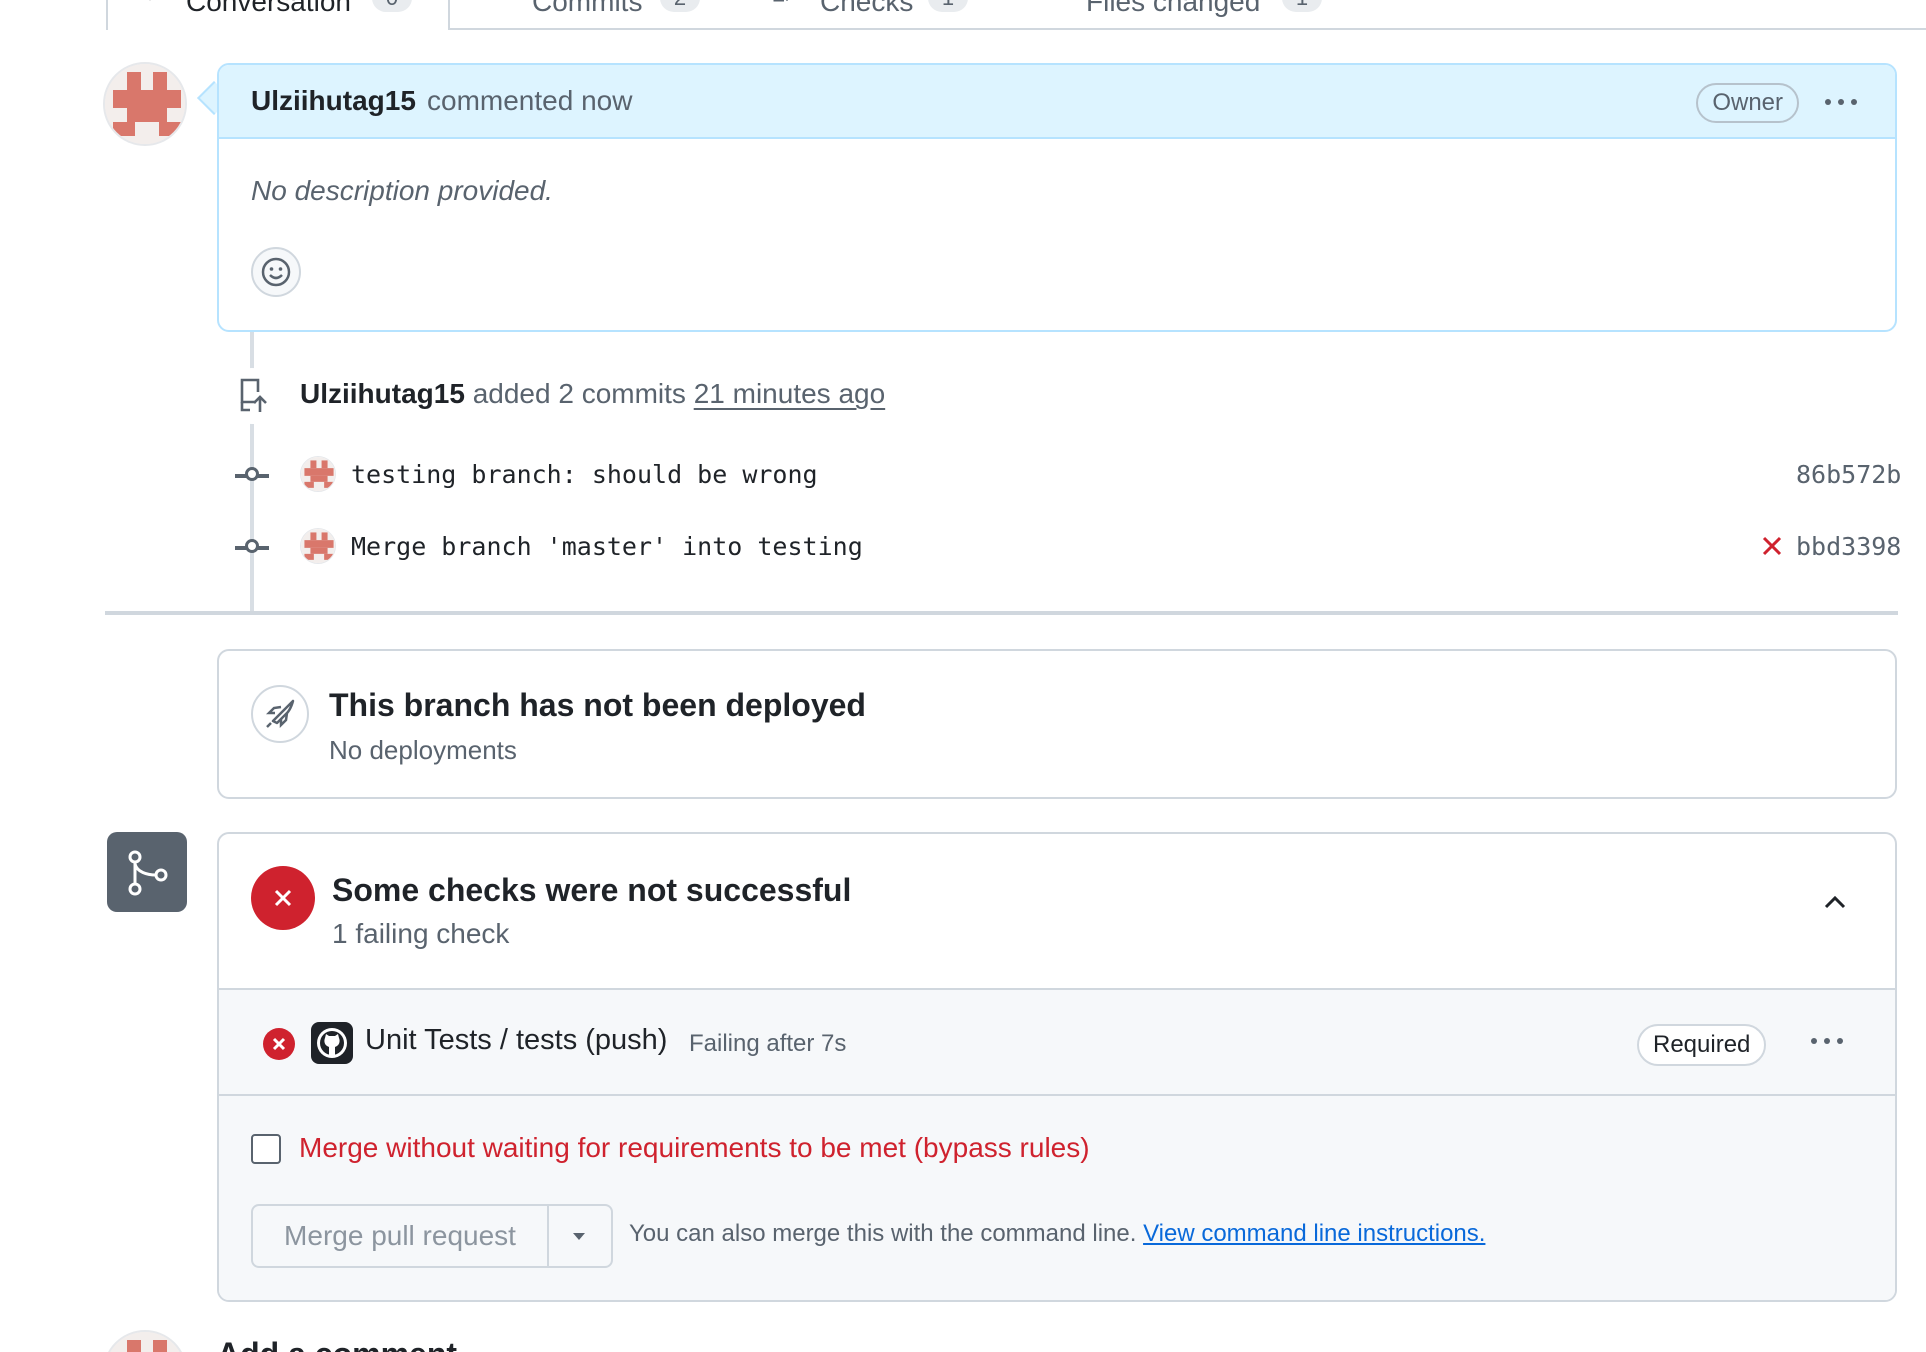 The height and width of the screenshot is (1352, 1926). Describe the element at coordinates (337, 1344) in the screenshot. I see `add-comment-title: Add a comment` at that location.